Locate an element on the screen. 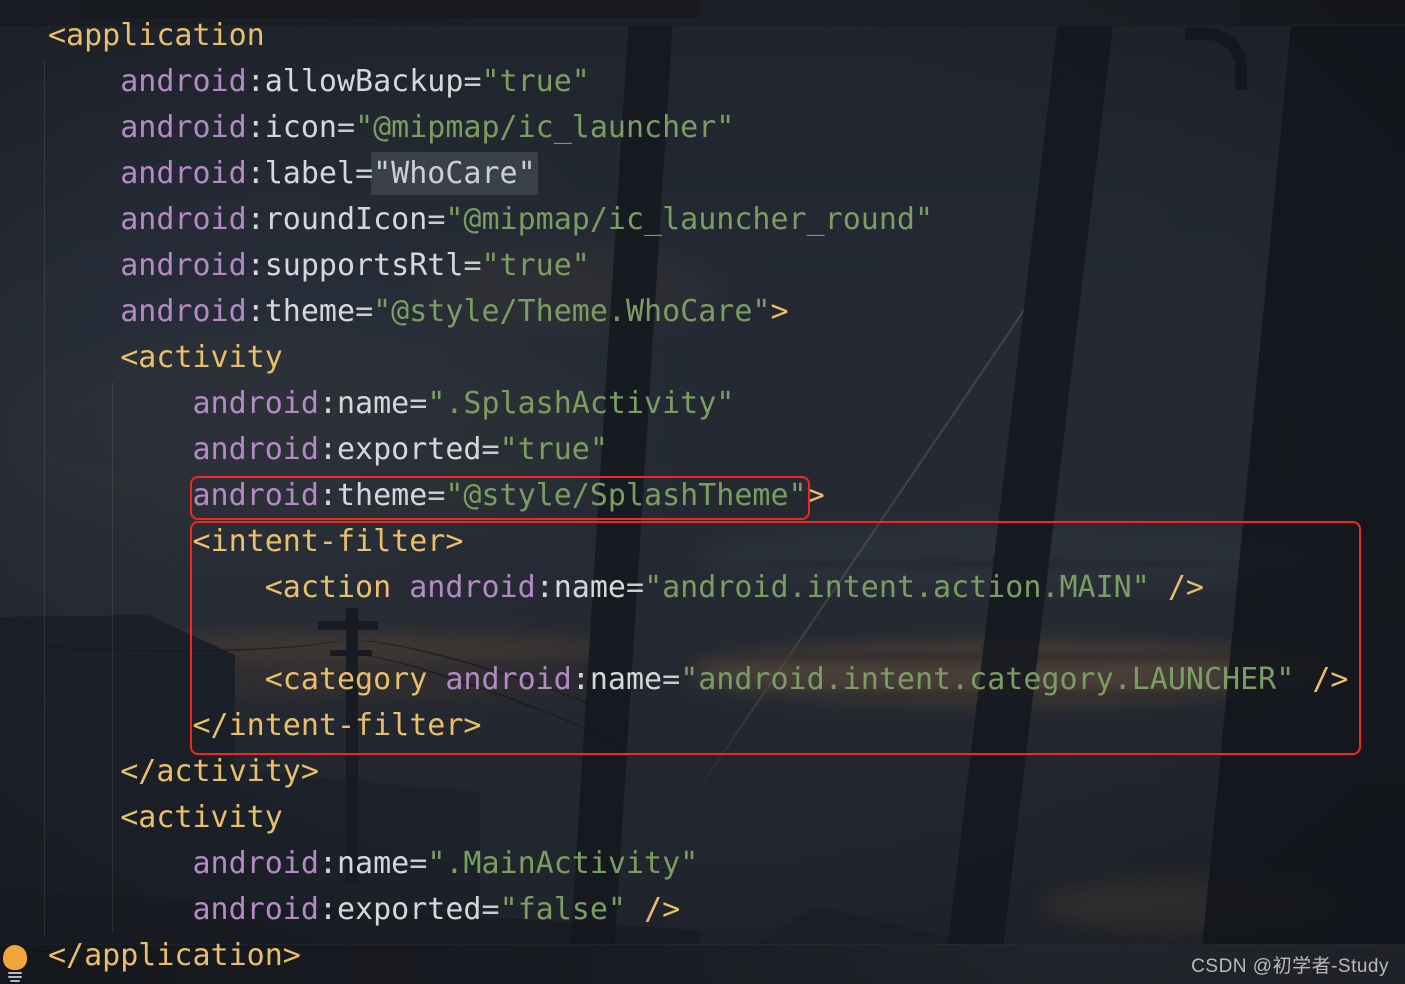 The width and height of the screenshot is (1405, 984). code-line: android:name=".SplashActivity" is located at coordinates (726, 404).